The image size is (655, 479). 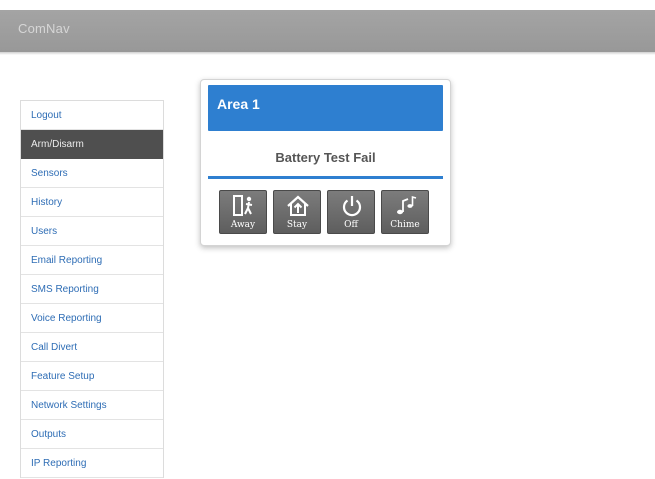 I want to click on sidebar-item-ip-reporting: IP Reporting, so click(x=92, y=463).